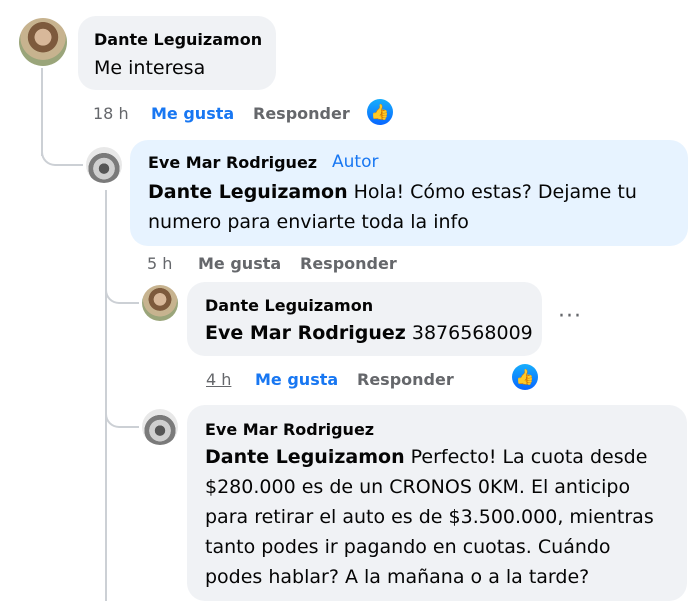 The height and width of the screenshot is (601, 694). Describe the element at coordinates (150, 68) in the screenshot. I see `comment-text: Me interesa` at that location.